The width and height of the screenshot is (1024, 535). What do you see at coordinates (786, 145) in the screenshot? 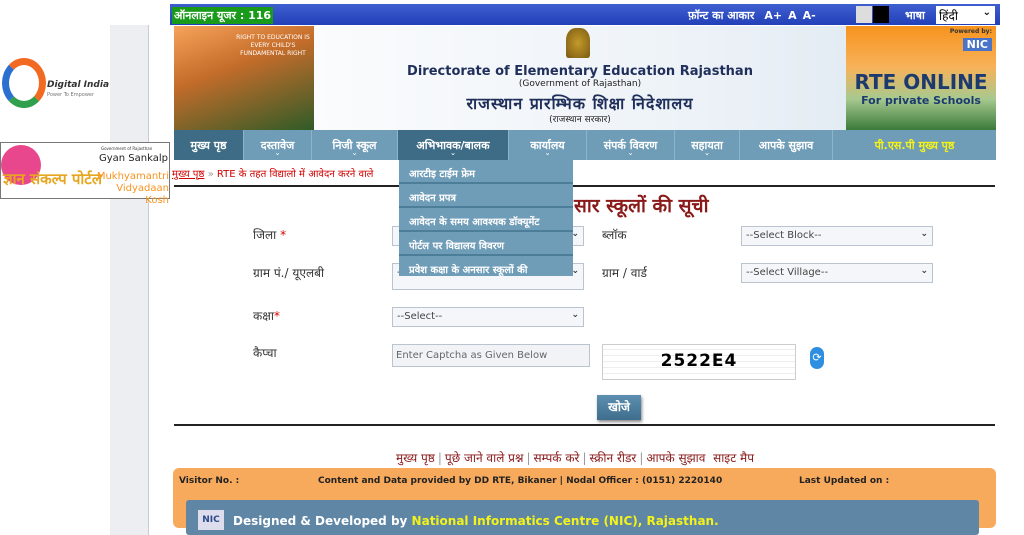
I see `nav-suggestions: आपके सुझाव` at bounding box center [786, 145].